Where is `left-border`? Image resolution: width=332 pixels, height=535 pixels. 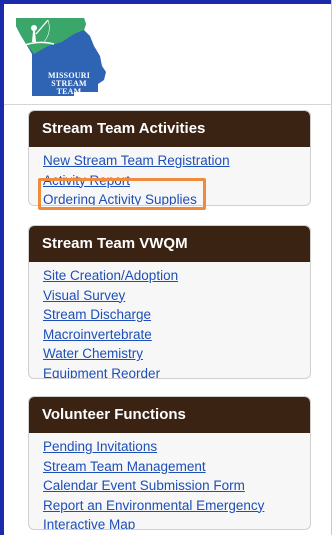 left-border is located at coordinates (2, 267).